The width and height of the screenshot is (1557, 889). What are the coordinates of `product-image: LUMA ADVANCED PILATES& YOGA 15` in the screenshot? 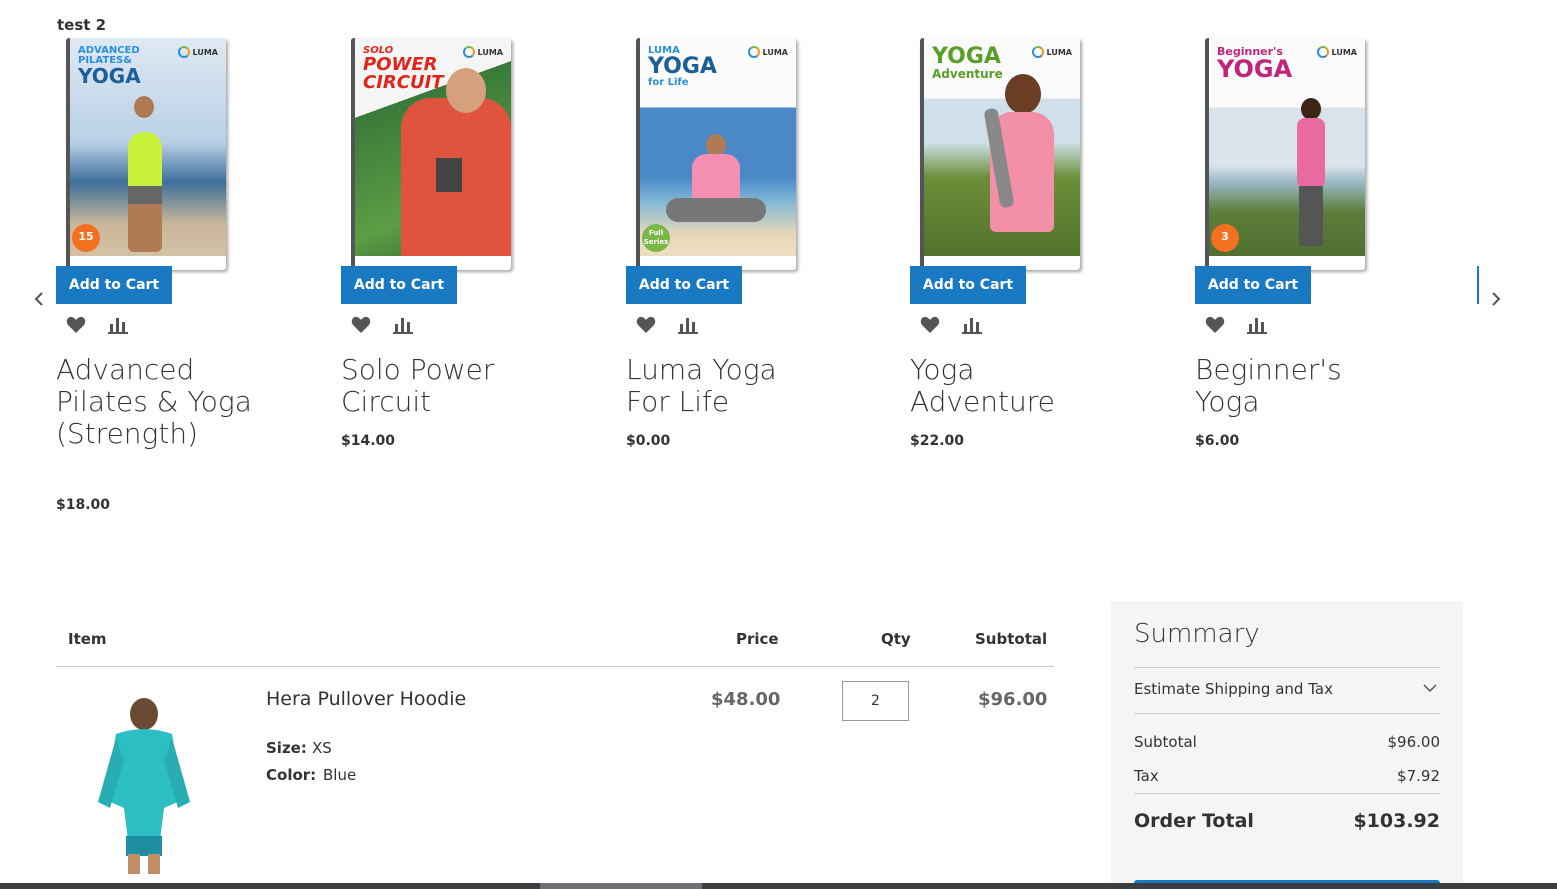 It's located at (146, 154).